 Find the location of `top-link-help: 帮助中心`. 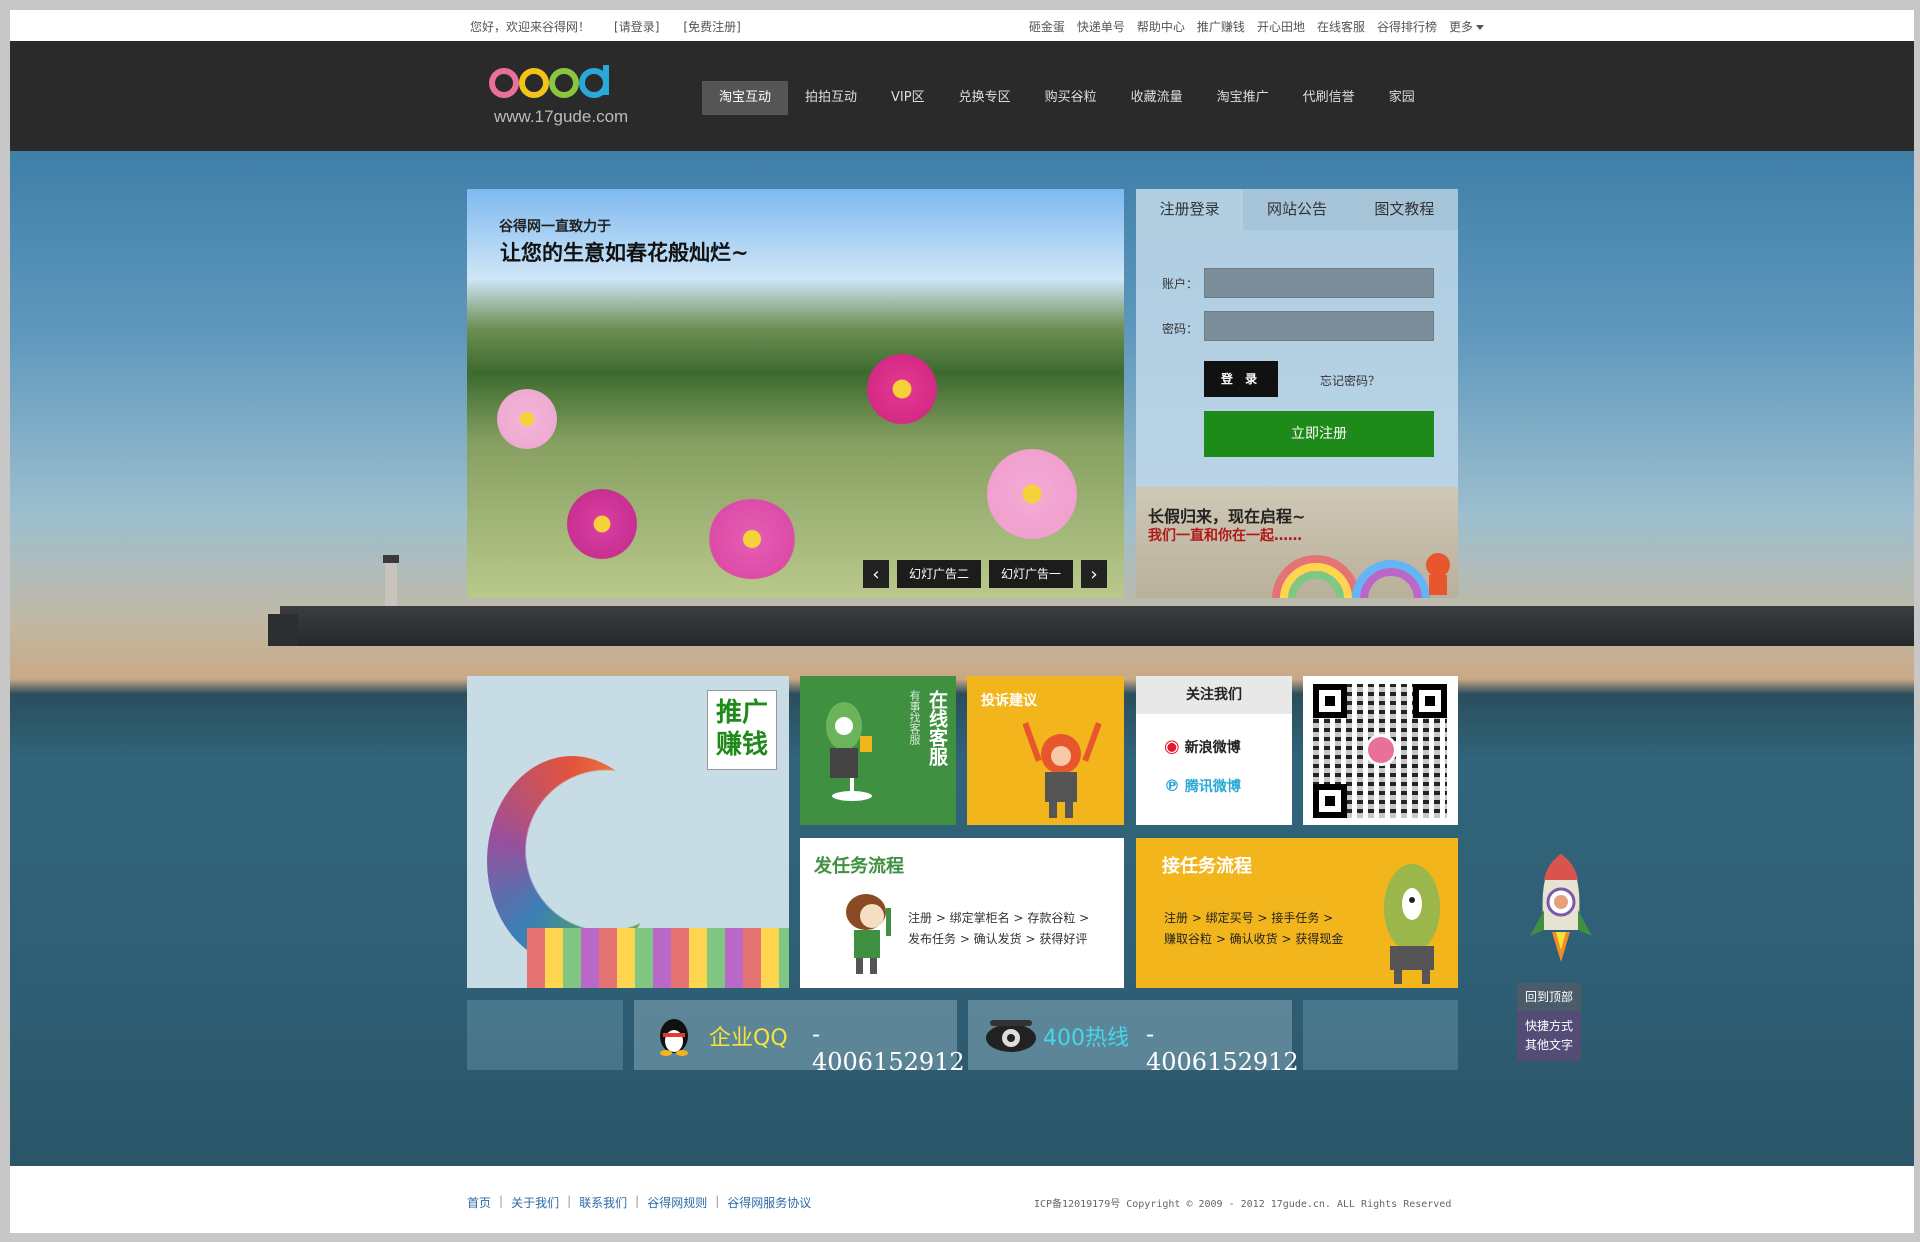

top-link-help: 帮助中心 is located at coordinates (1161, 26).